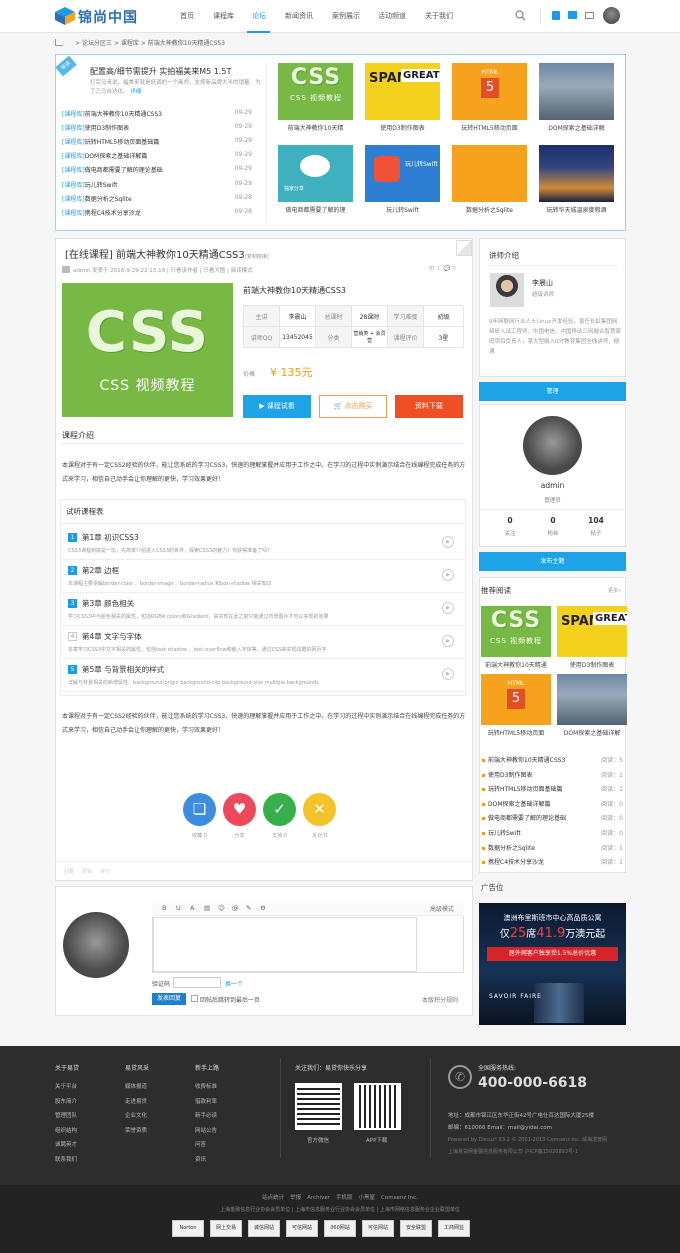 The height and width of the screenshot is (1253, 680). What do you see at coordinates (116, 156) in the screenshot?
I see `news-title: DOM探索之基础详解篇` at bounding box center [116, 156].